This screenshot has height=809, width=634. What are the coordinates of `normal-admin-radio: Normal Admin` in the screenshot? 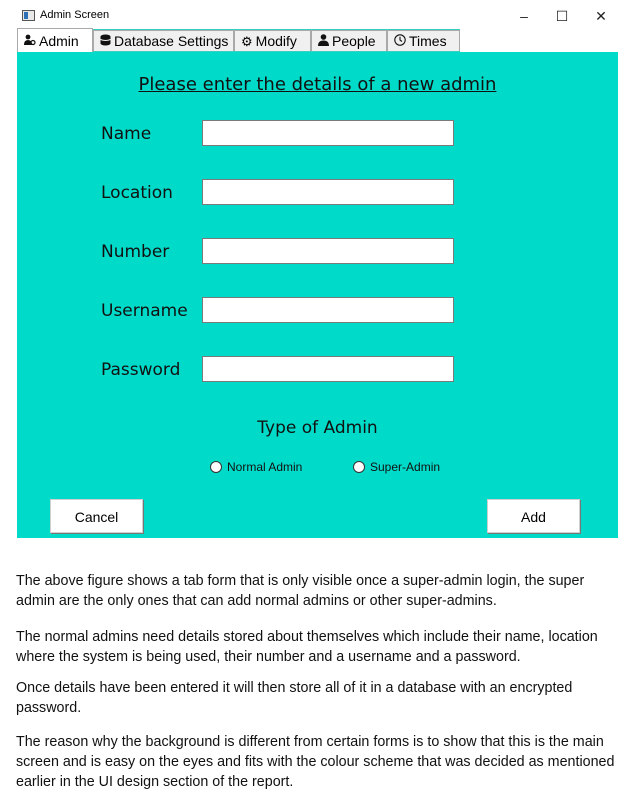 It's located at (256, 467).